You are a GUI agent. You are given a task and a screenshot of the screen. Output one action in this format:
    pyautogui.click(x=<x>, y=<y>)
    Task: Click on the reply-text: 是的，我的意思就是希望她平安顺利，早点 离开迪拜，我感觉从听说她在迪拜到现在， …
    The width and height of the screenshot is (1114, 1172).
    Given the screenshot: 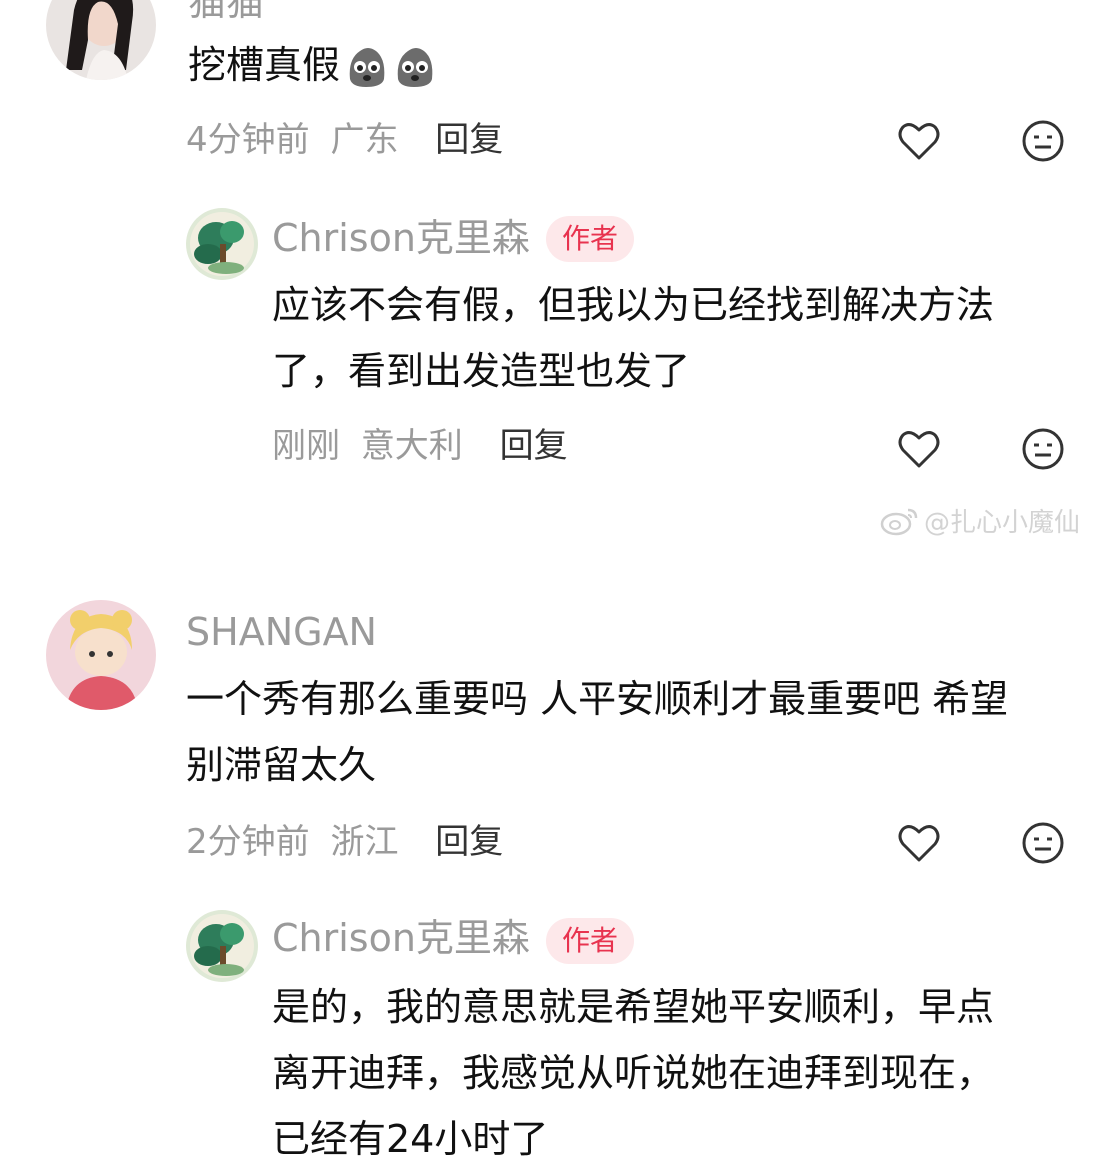 What is the action you would take?
    pyautogui.click(x=682, y=1073)
    